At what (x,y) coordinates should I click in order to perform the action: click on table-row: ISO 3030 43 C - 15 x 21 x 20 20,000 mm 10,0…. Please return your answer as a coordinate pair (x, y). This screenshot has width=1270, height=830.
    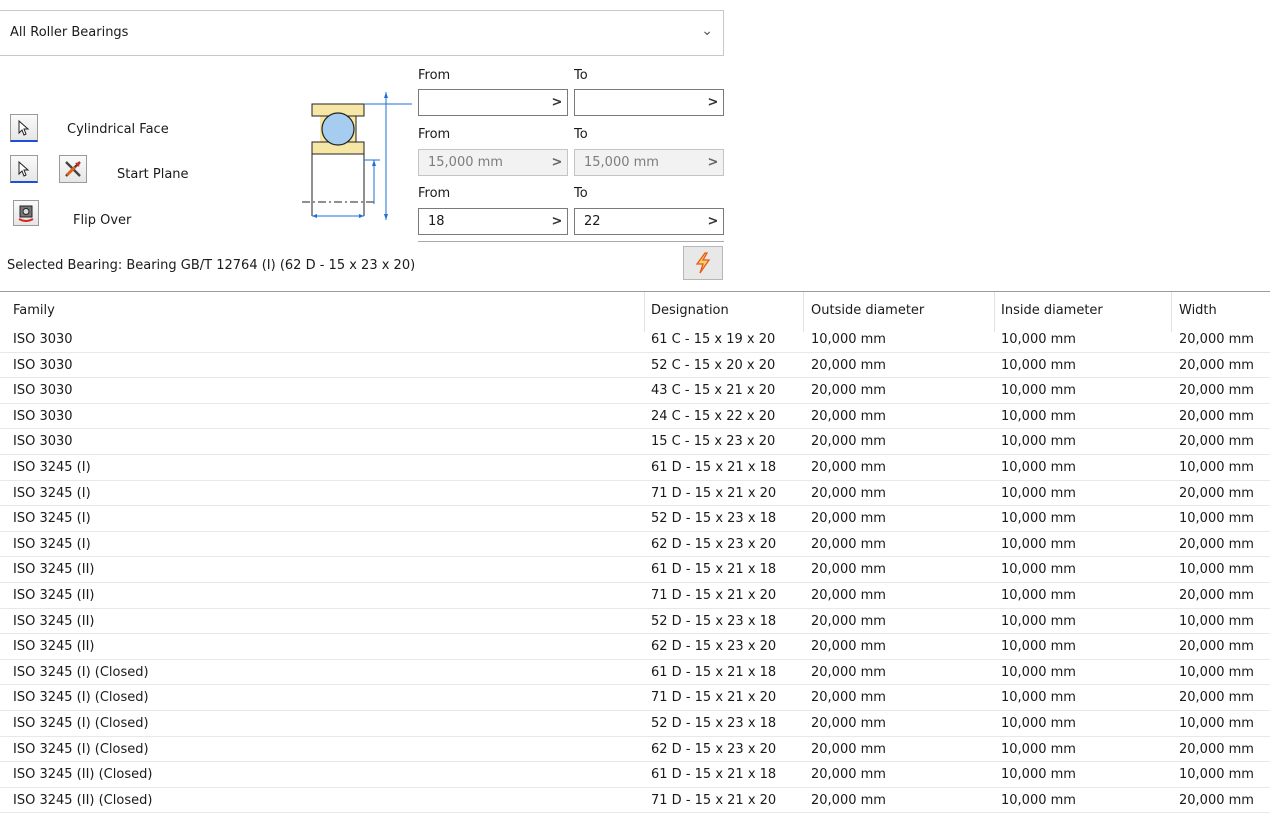
    Looking at the image, I should click on (635, 391).